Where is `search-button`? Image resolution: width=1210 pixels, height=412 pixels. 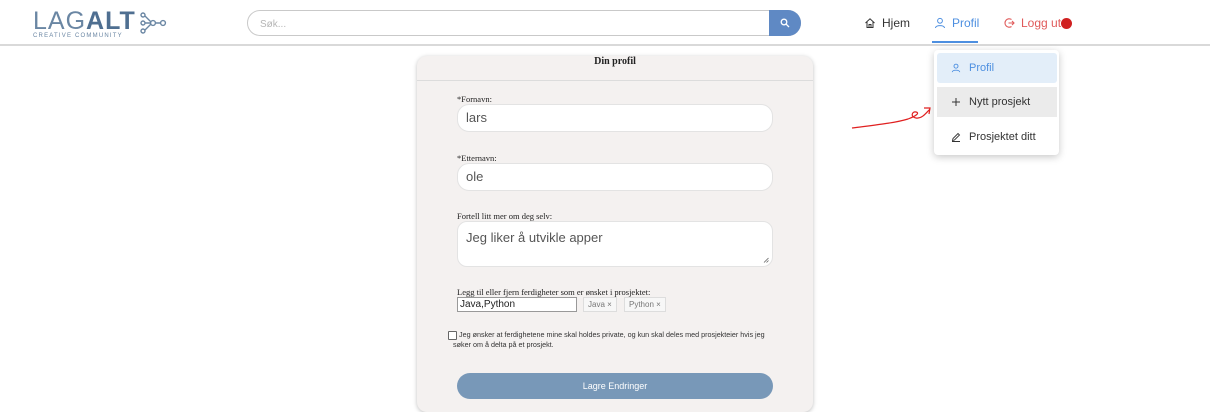
search-button is located at coordinates (785, 23).